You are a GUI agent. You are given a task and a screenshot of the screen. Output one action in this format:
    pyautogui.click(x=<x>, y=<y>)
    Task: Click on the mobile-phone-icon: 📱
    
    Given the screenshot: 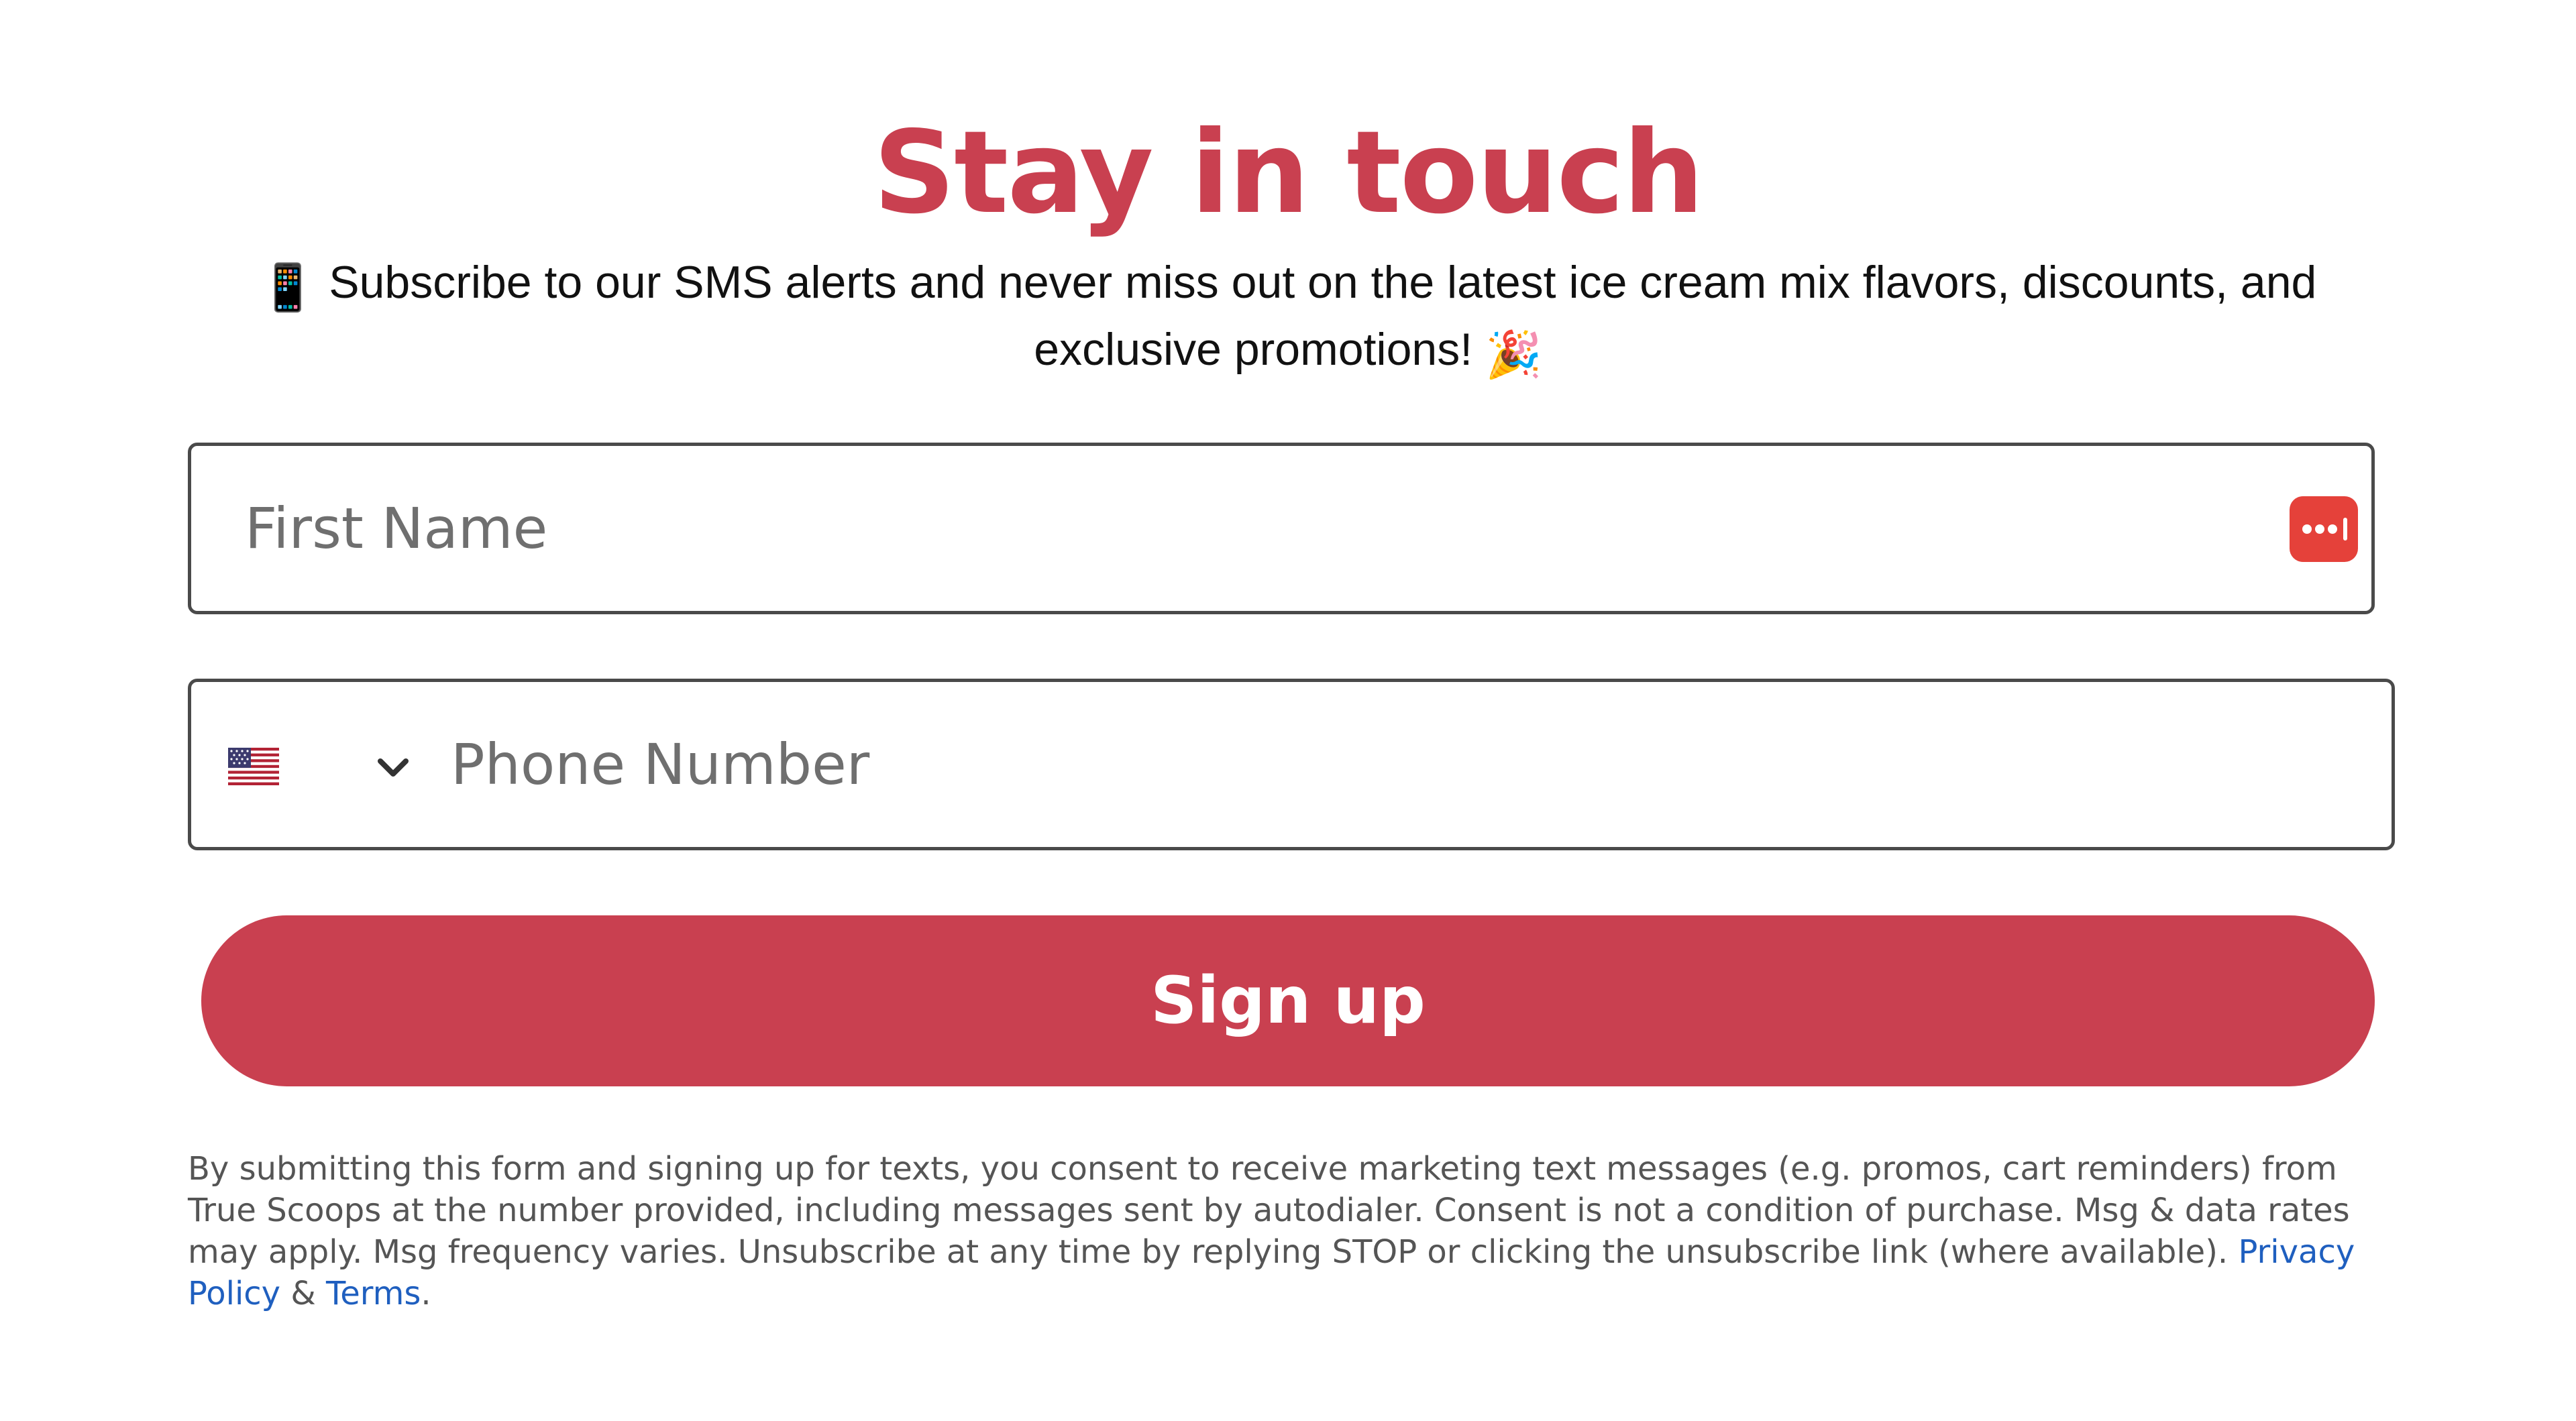 What is the action you would take?
    pyautogui.click(x=288, y=287)
    